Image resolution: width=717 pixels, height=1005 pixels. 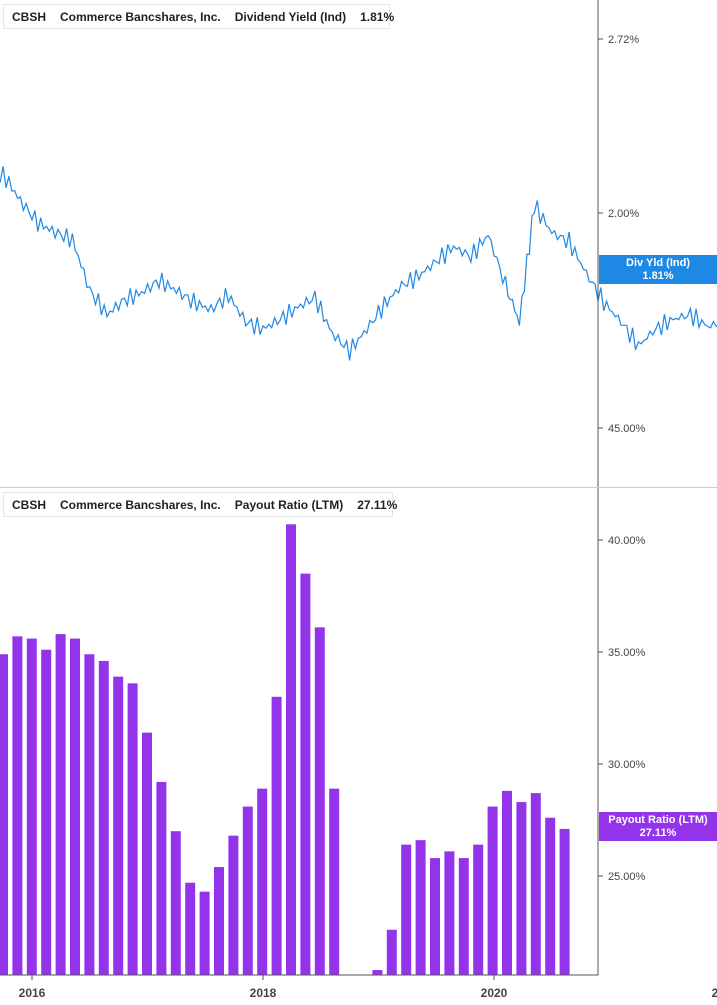 I want to click on y-tick-label: 2.00%, so click(x=623, y=214).